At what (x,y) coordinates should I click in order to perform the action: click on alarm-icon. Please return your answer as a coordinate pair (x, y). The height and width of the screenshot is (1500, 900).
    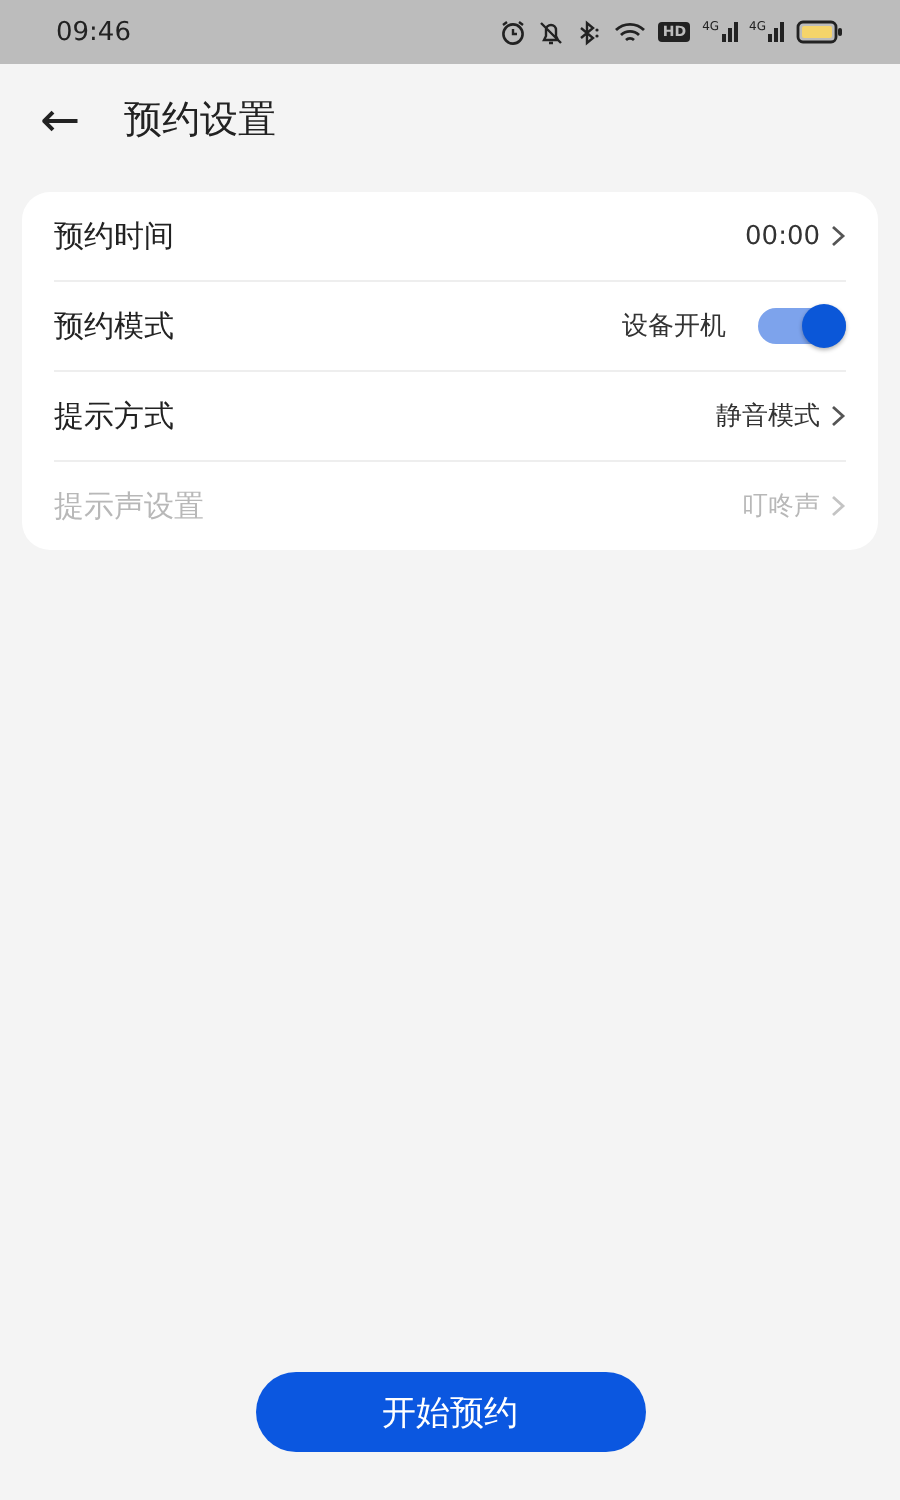
    Looking at the image, I should click on (513, 32).